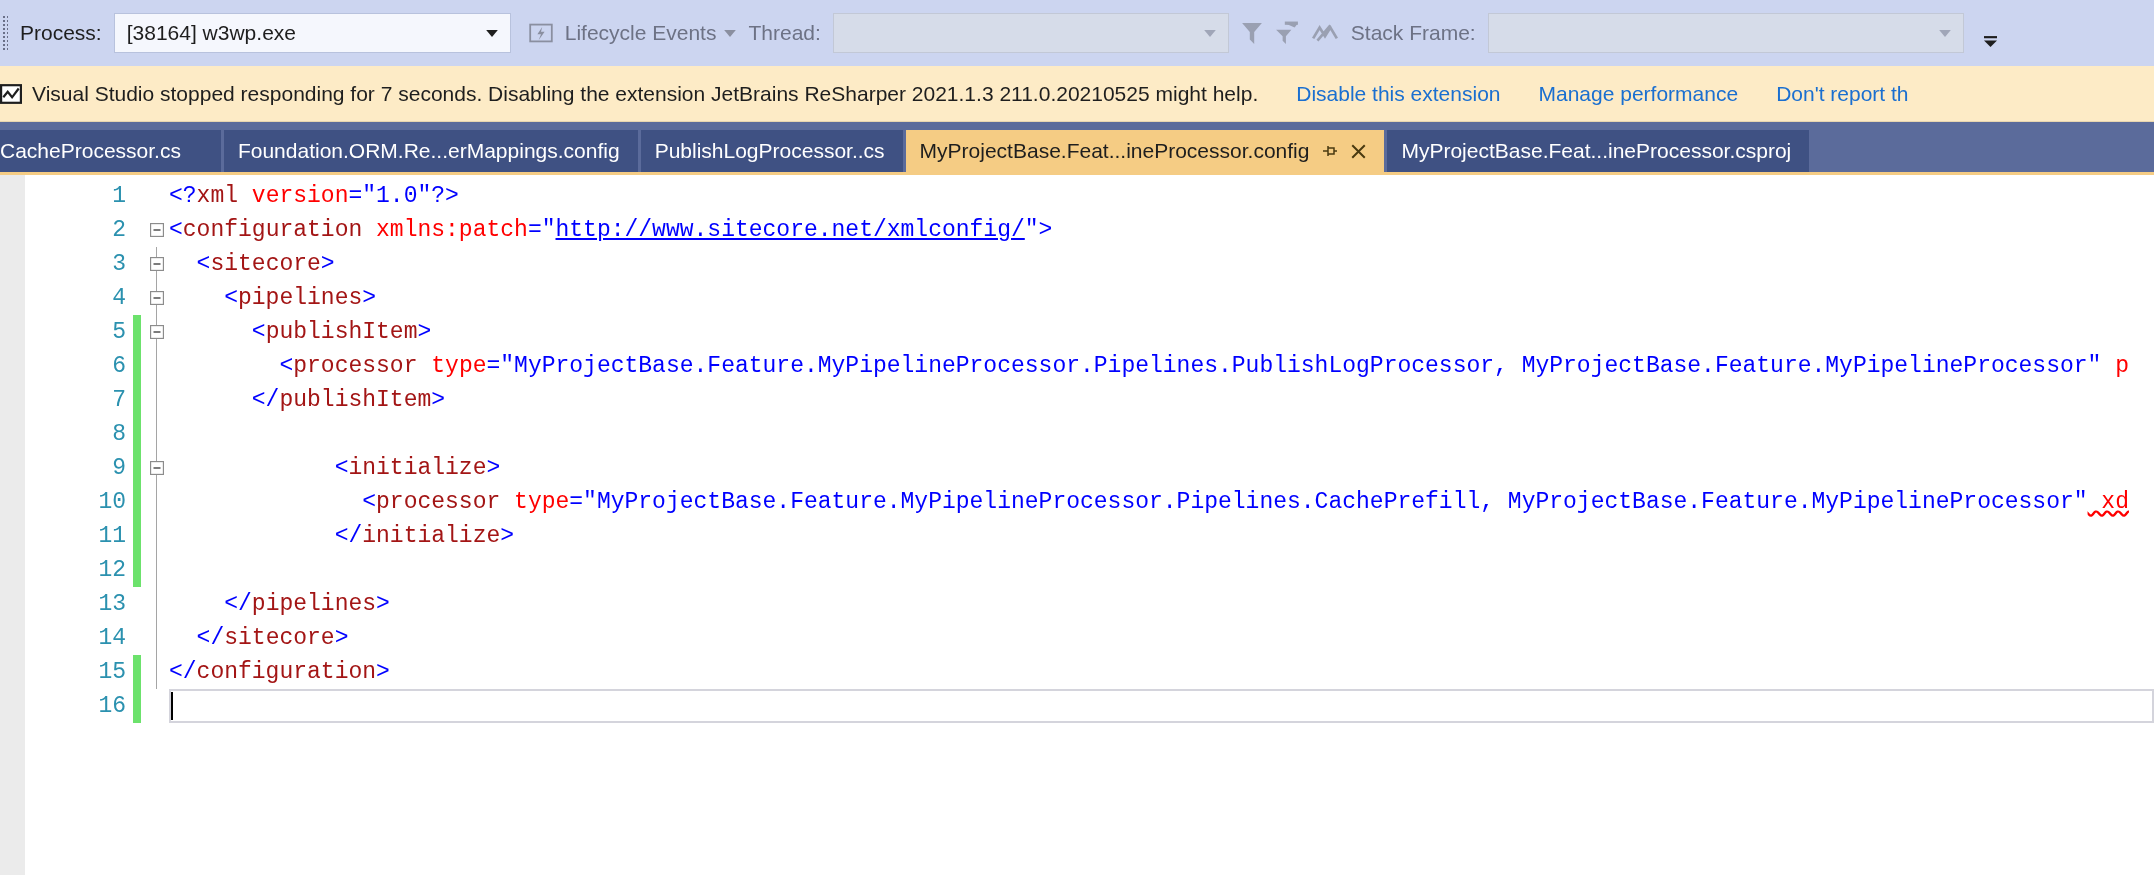  I want to click on document-tab: Foundation.ORM.Re...erMappings.config, so click(430, 151).